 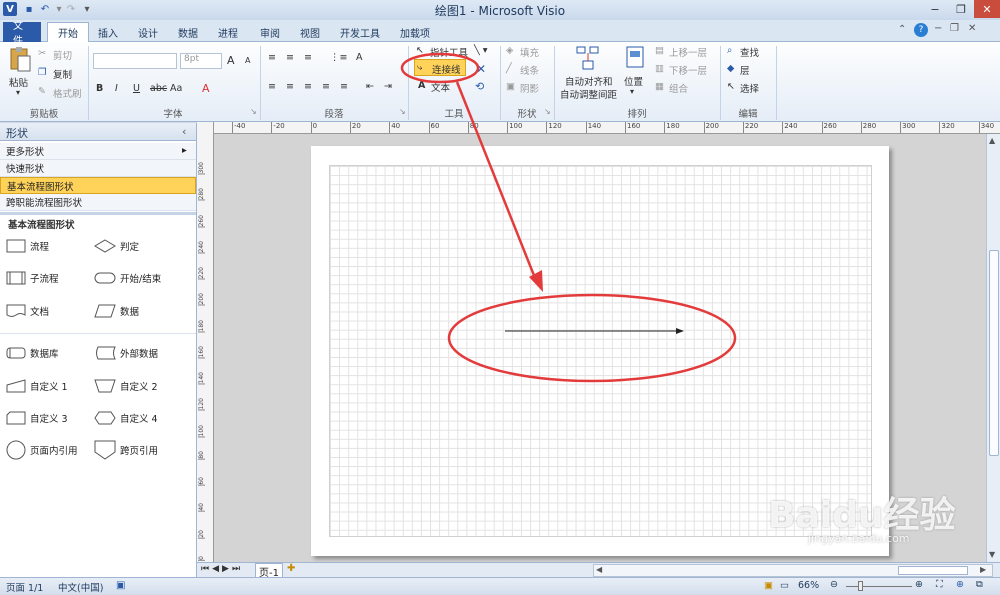 What do you see at coordinates (80, 587) in the screenshot?
I see `language-indicator: 中文(中国)` at bounding box center [80, 587].